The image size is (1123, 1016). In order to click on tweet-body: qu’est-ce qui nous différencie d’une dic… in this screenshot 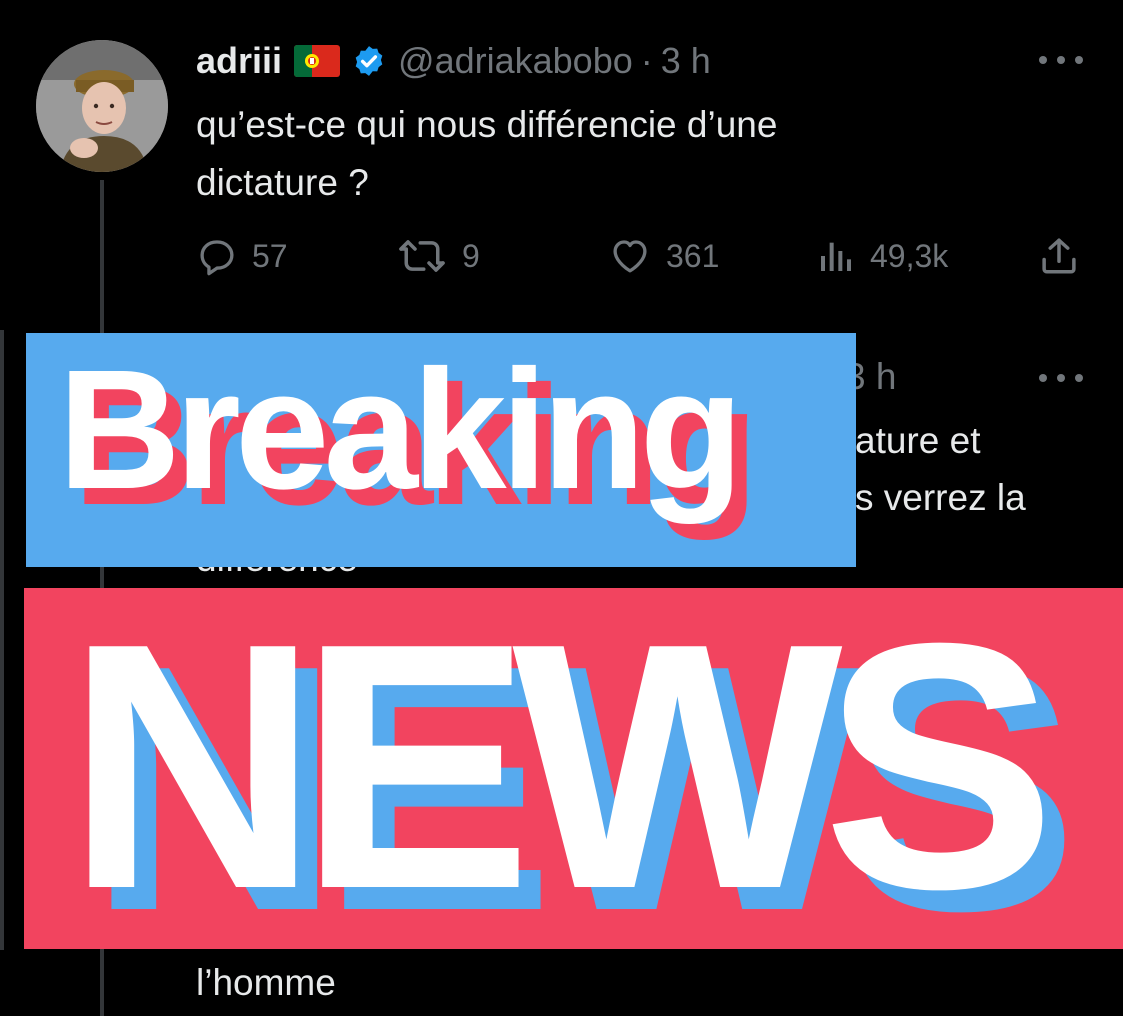, I will do `click(626, 154)`.